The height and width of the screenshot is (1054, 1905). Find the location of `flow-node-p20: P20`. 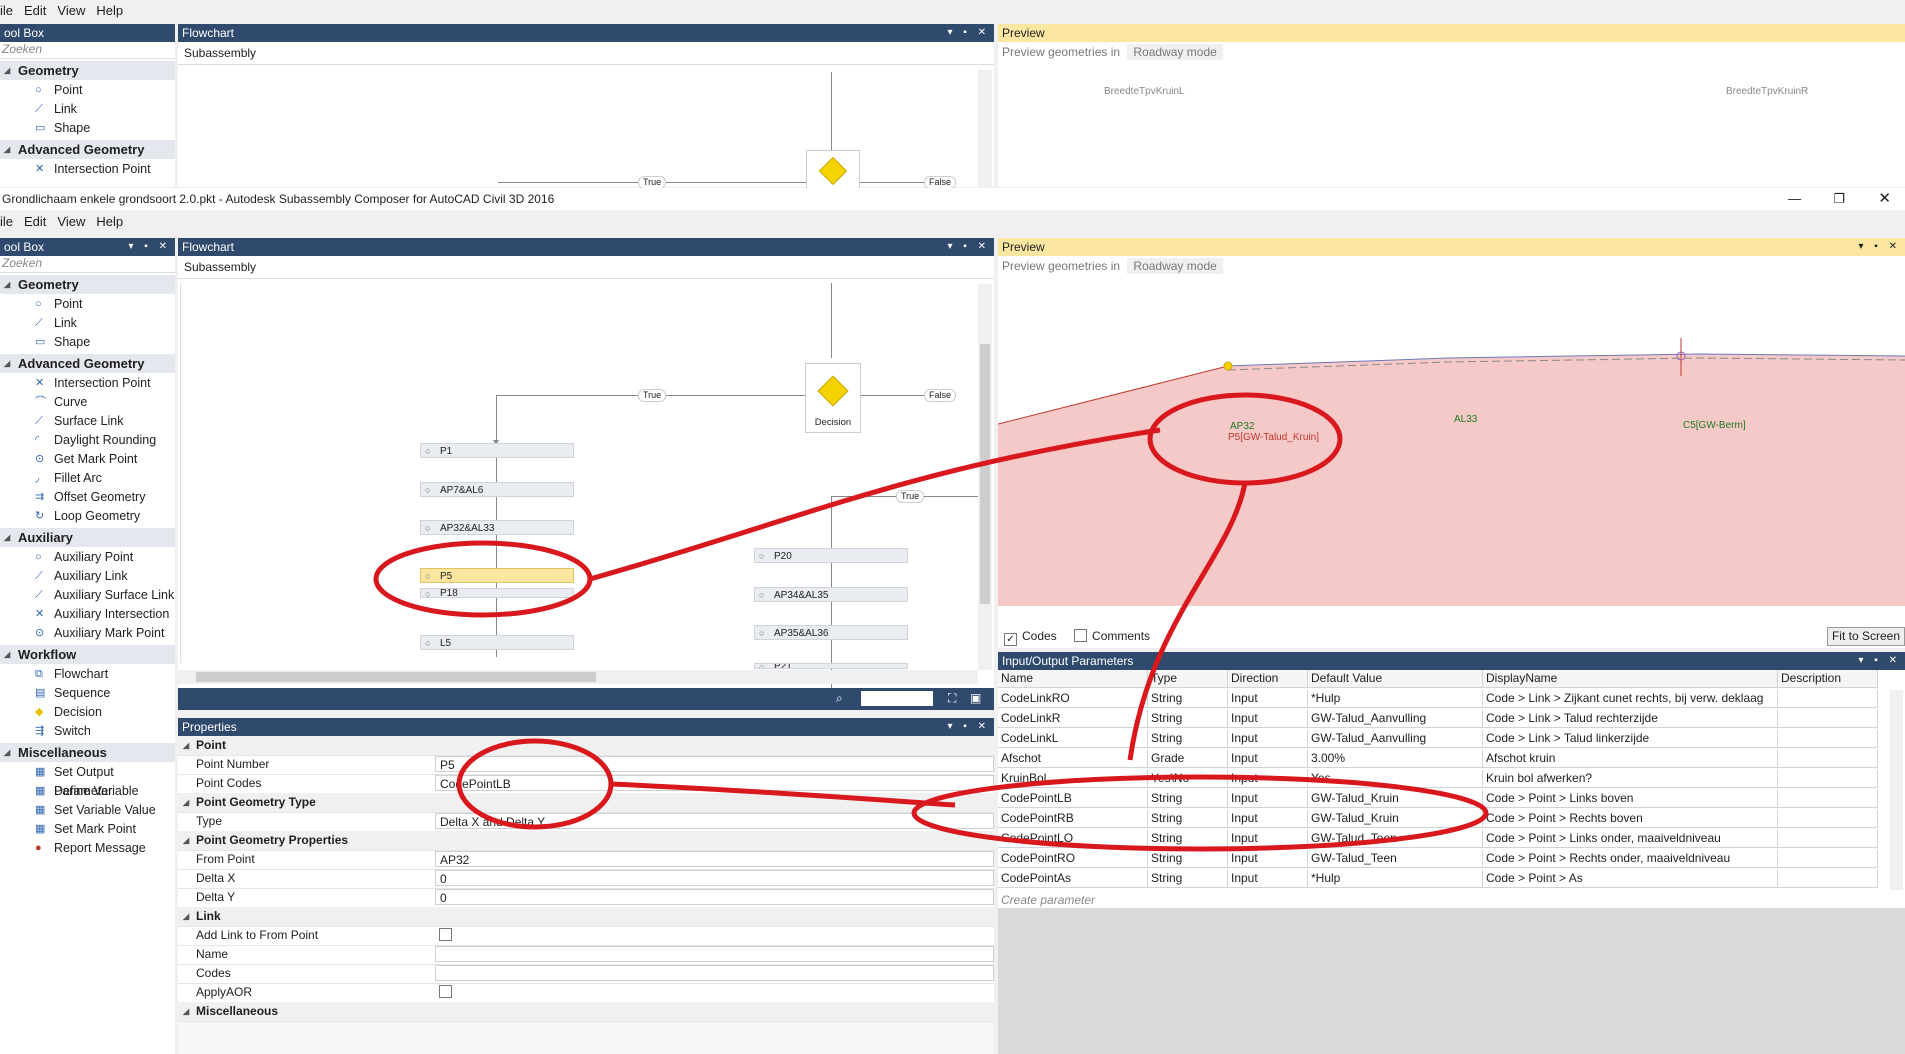

flow-node-p20: P20 is located at coordinates (831, 556).